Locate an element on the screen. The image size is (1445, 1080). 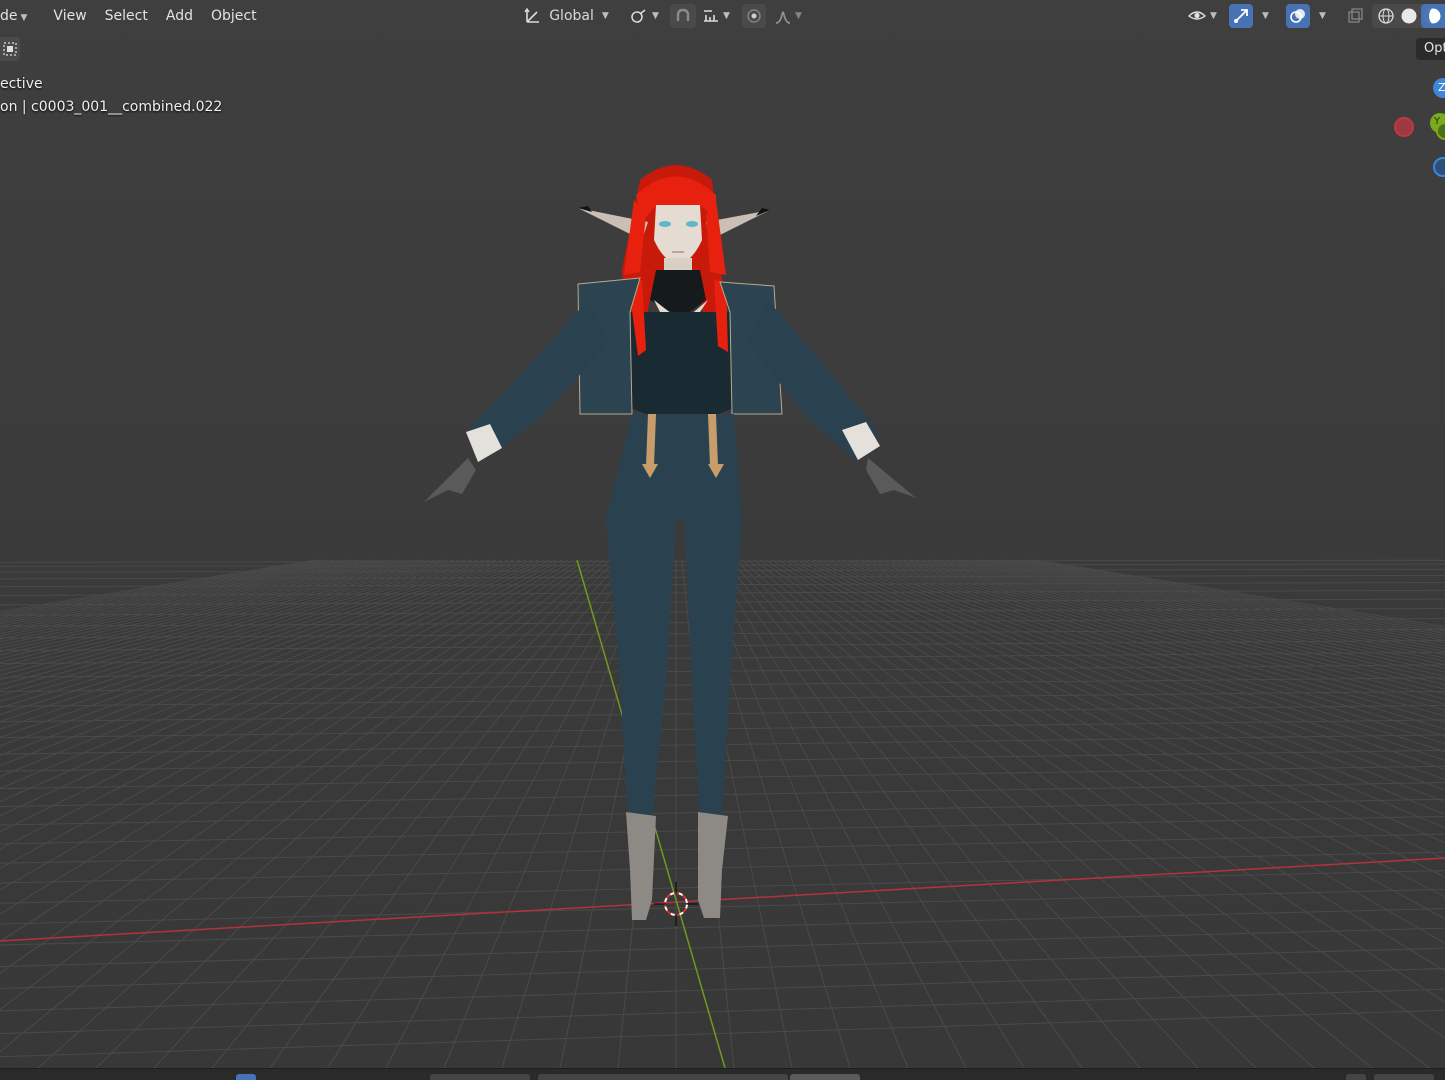
proportional-edit-toggle is located at coordinates (754, 16).